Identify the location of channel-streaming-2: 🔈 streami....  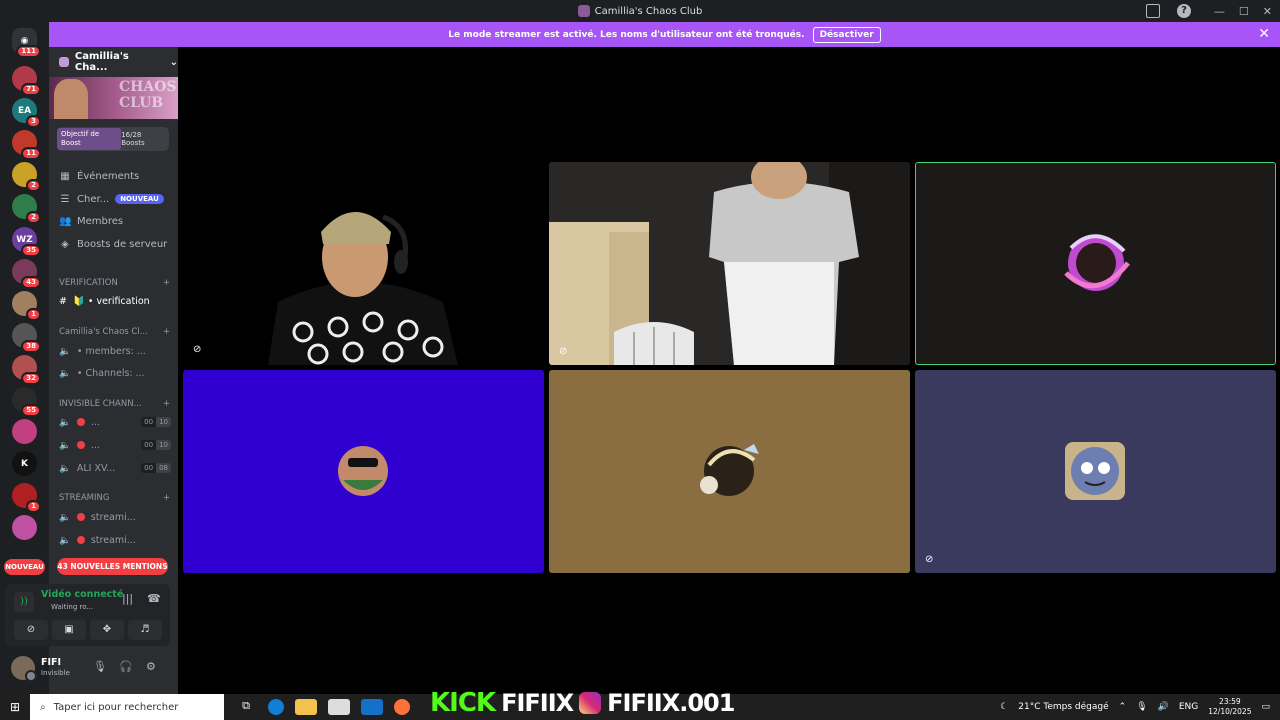
(115, 540).